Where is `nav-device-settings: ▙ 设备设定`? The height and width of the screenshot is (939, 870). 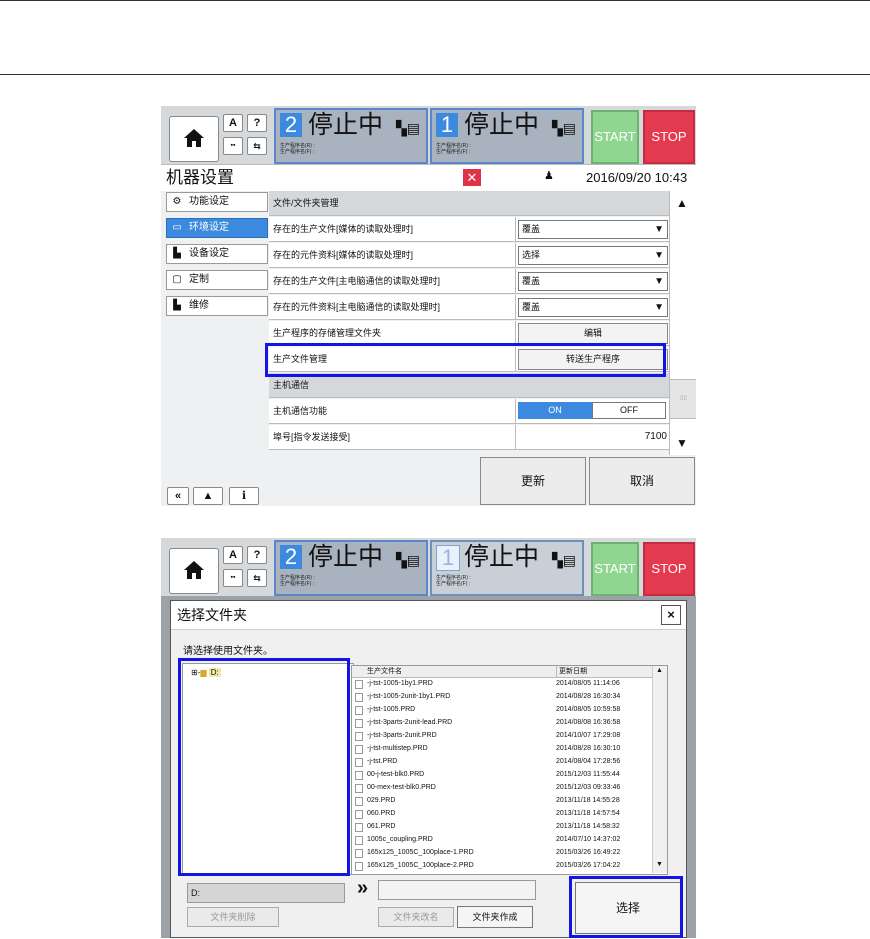 nav-device-settings: ▙ 设备设定 is located at coordinates (217, 254).